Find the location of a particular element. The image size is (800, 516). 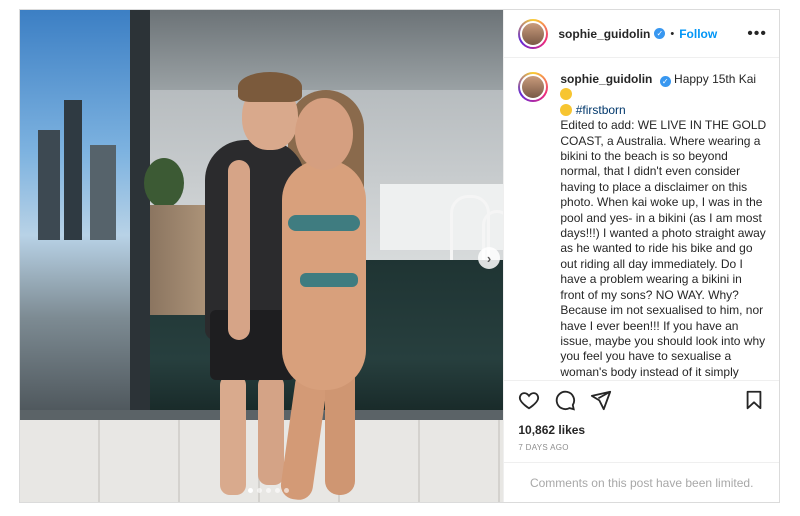

city-window is located at coordinates (79, 215).